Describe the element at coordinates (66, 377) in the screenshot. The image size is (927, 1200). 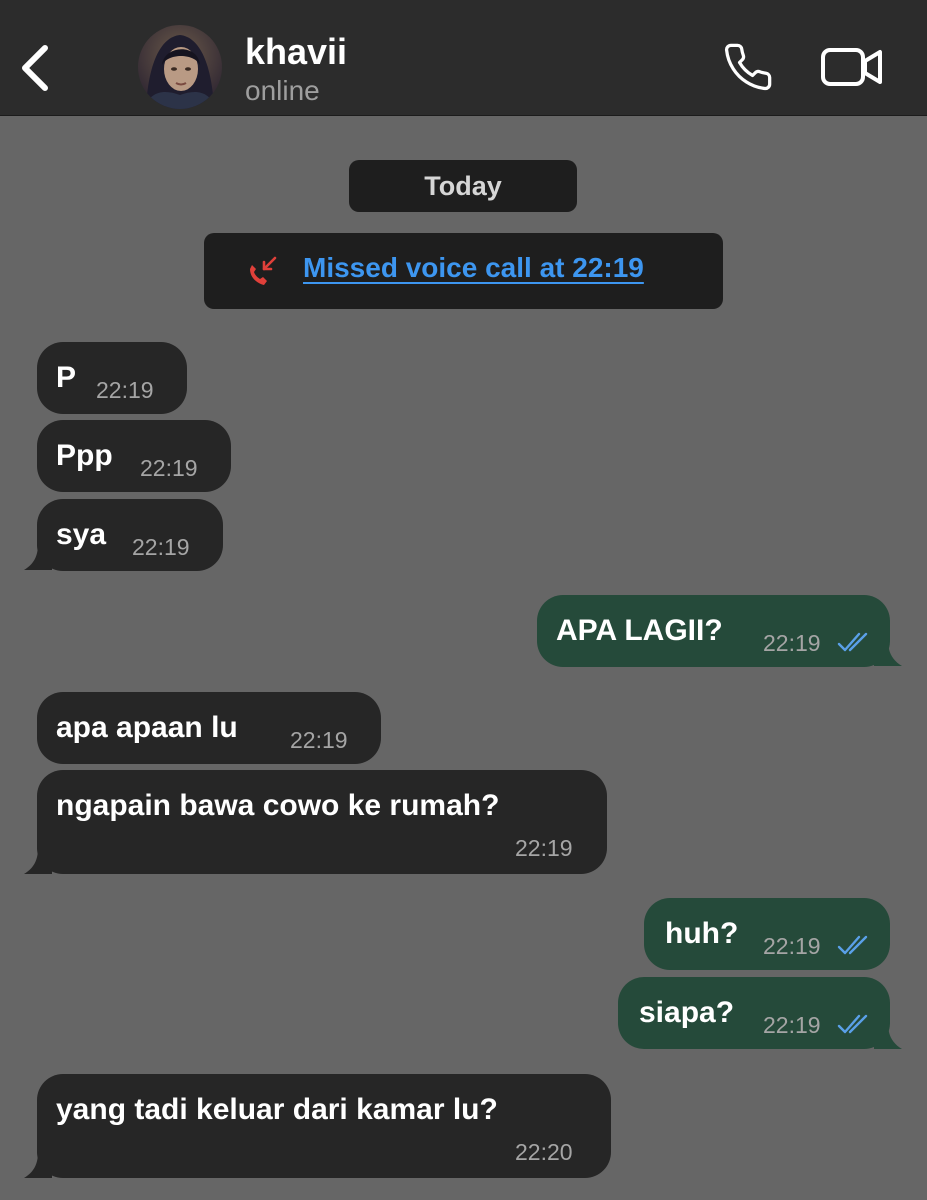
I see `message-text: P` at that location.